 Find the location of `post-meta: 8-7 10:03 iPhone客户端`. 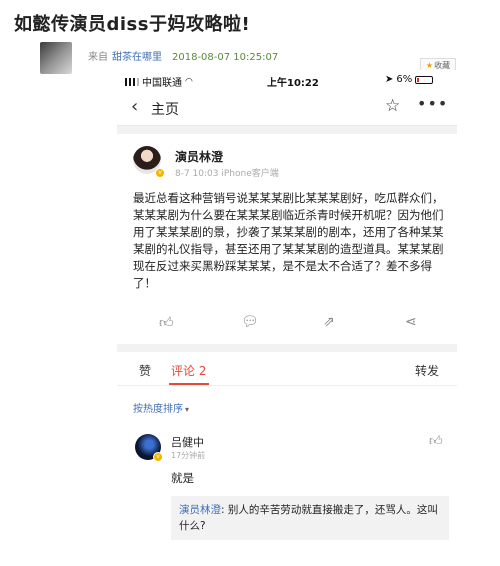

post-meta: 8-7 10:03 iPhone客户端 is located at coordinates (227, 174).